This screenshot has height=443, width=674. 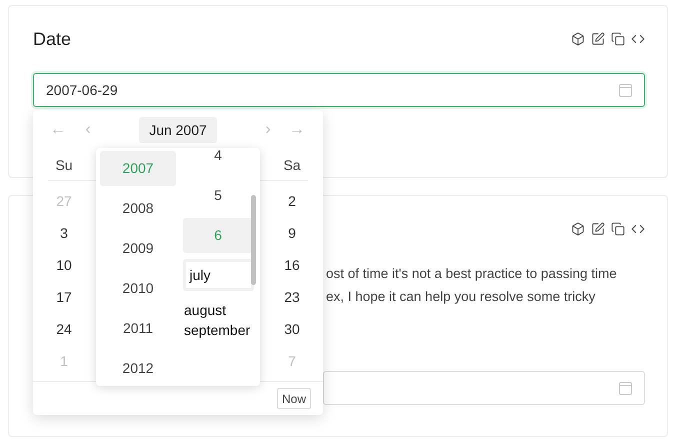 I want to click on date-field: 2007-06-29, so click(x=339, y=90).